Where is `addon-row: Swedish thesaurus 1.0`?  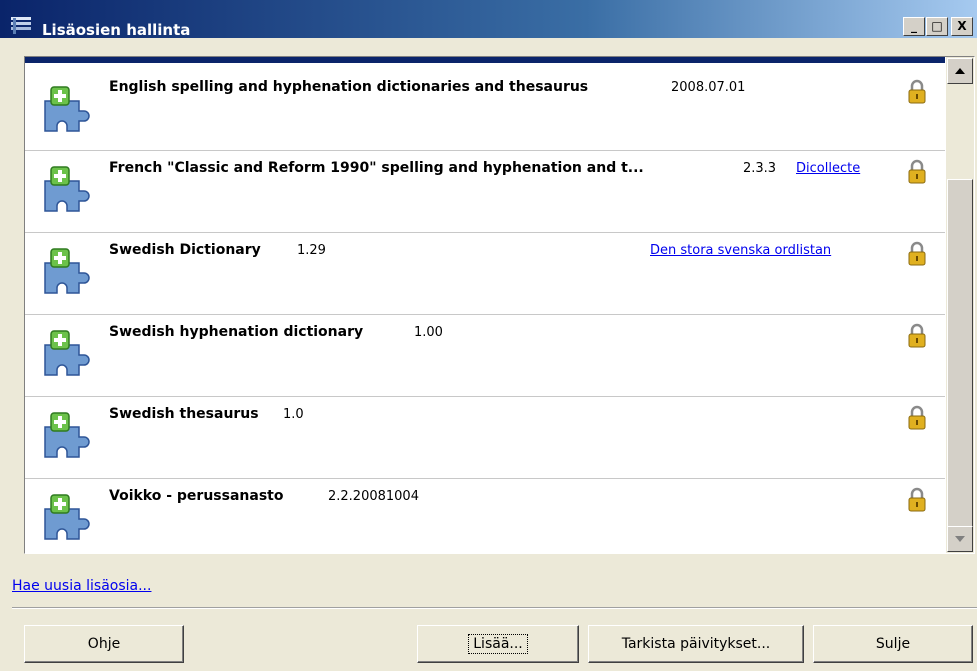
addon-row: Swedish thesaurus 1.0 is located at coordinates (485, 438).